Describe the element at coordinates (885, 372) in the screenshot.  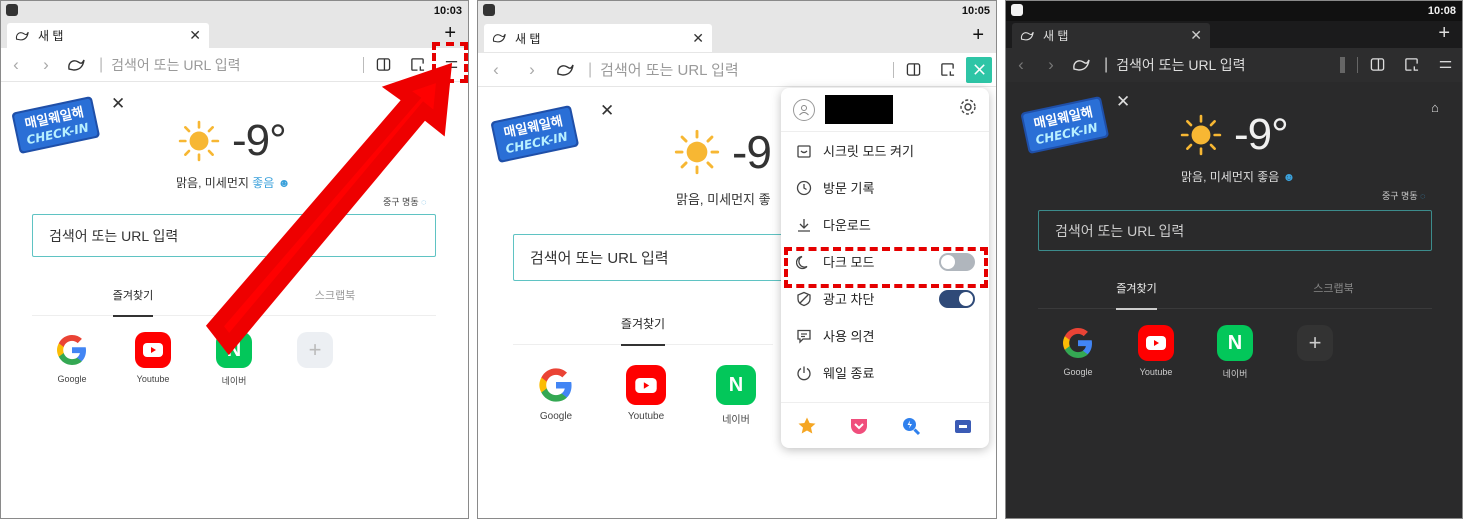
I see `menu-item-quit: 웨일 종료` at that location.